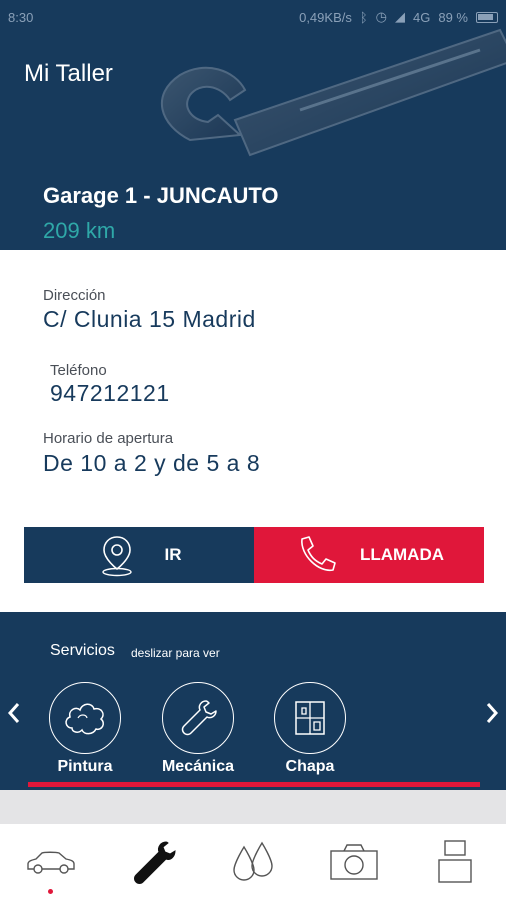 This screenshot has height=900, width=506. What do you see at coordinates (487, 17) in the screenshot?
I see `battery-icon` at bounding box center [487, 17].